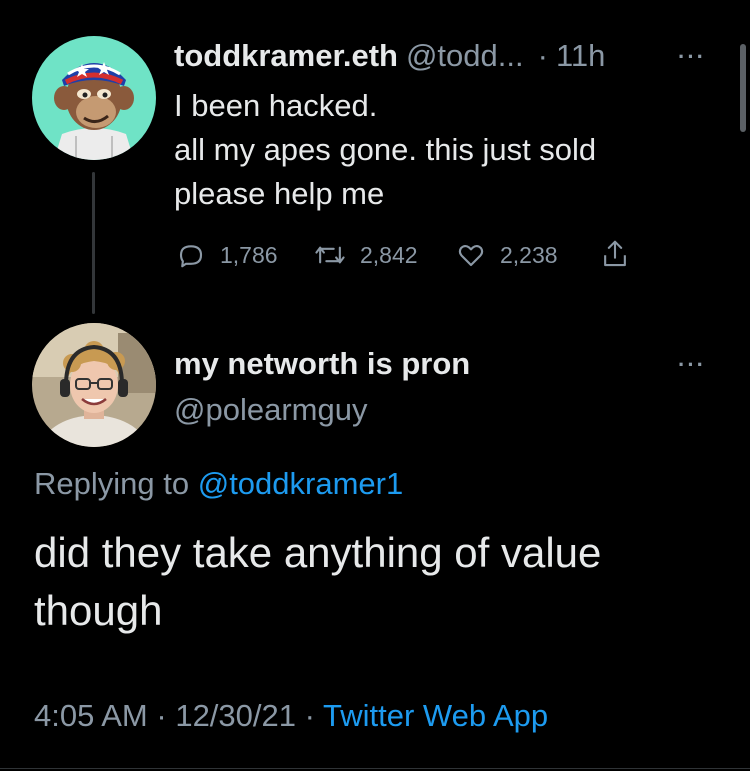 This screenshot has height=771, width=750. Describe the element at coordinates (318, 581) in the screenshot. I see `reply-tweet-text: did they take anything of value though` at that location.